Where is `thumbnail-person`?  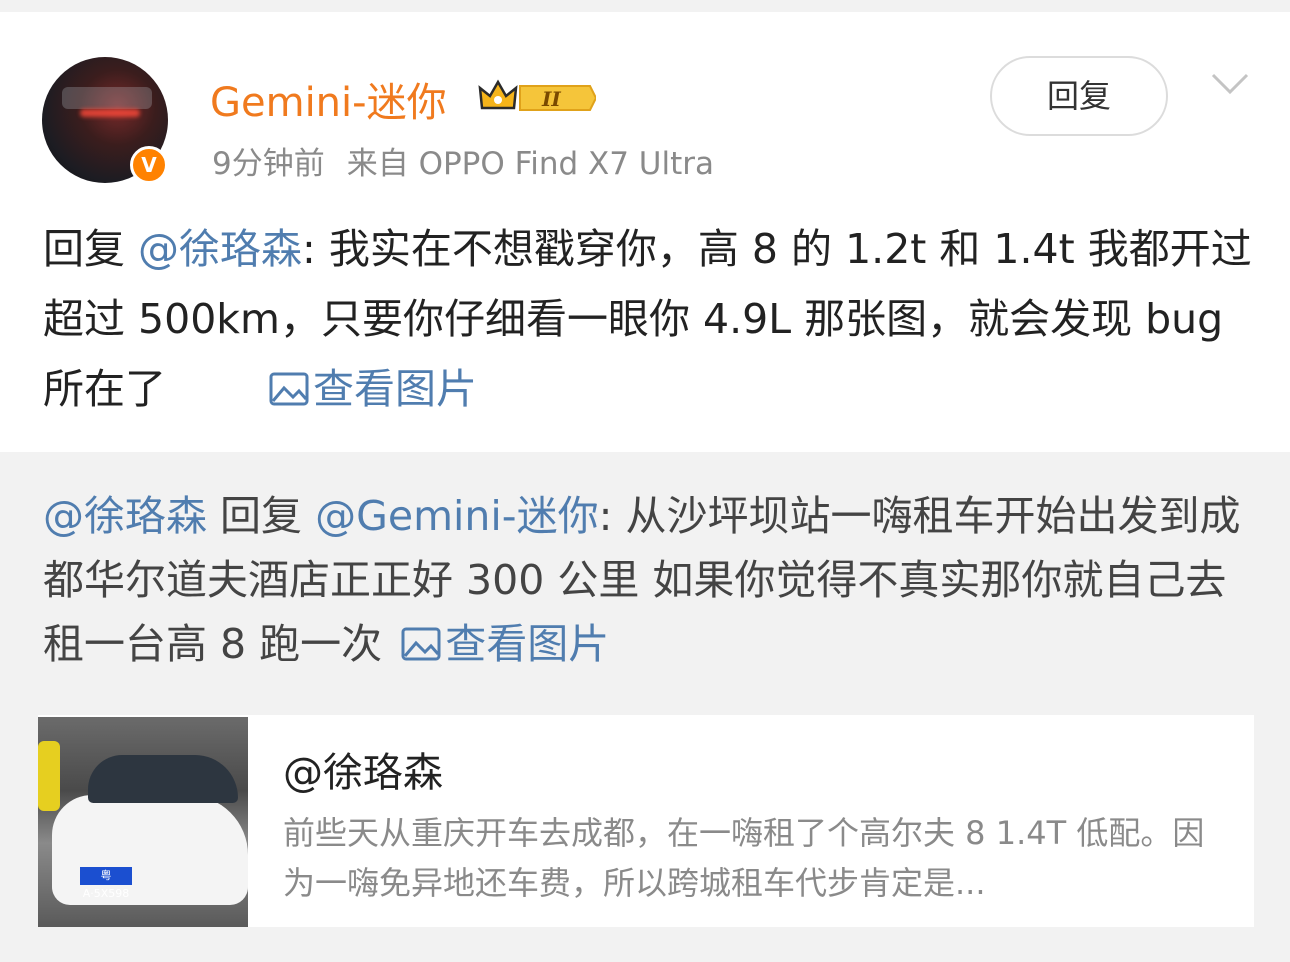 thumbnail-person is located at coordinates (49, 776).